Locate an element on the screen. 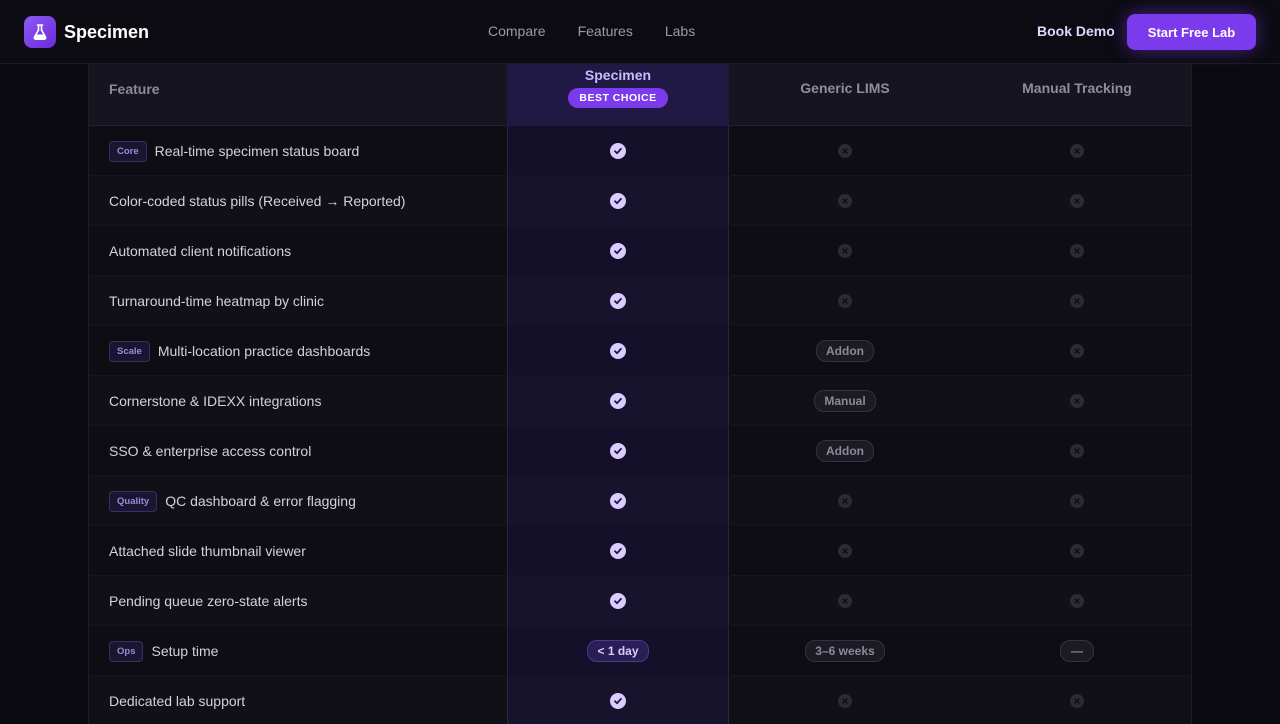 This screenshot has height=724, width=1280. value-pill: 3–6 weeks is located at coordinates (845, 651).